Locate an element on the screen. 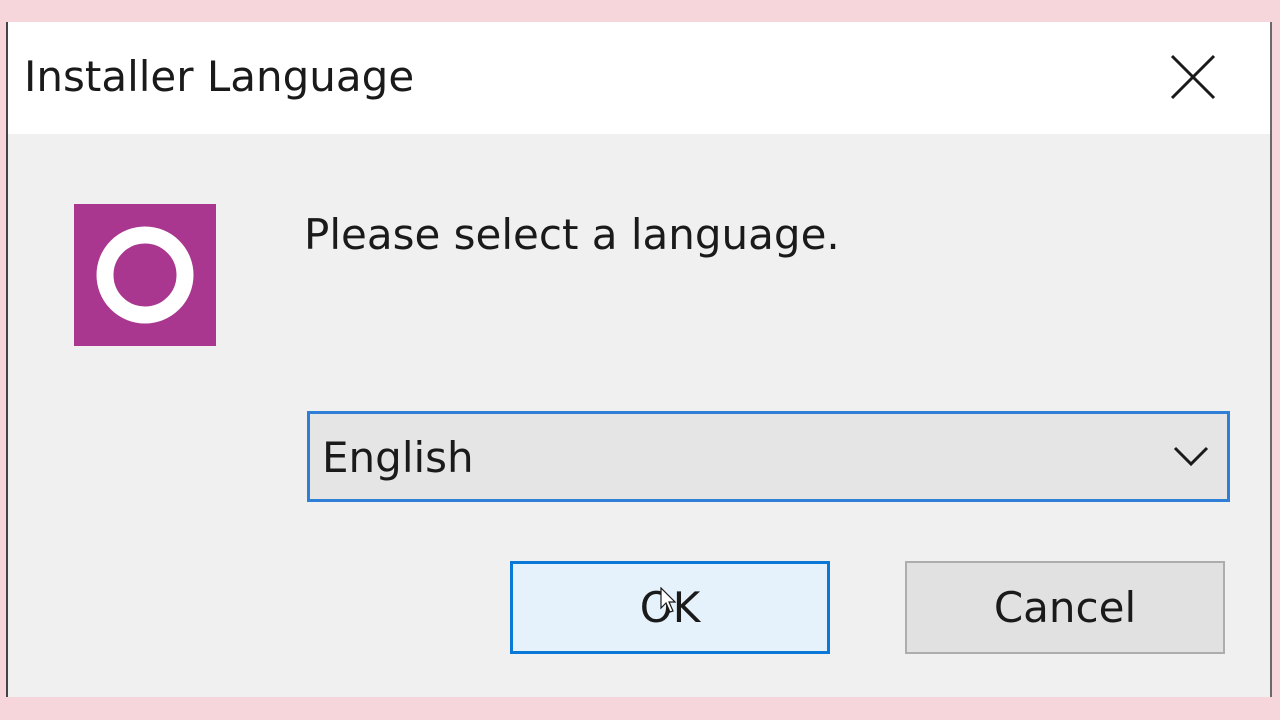  cancel-button-label: Cancel is located at coordinates (1065, 607).